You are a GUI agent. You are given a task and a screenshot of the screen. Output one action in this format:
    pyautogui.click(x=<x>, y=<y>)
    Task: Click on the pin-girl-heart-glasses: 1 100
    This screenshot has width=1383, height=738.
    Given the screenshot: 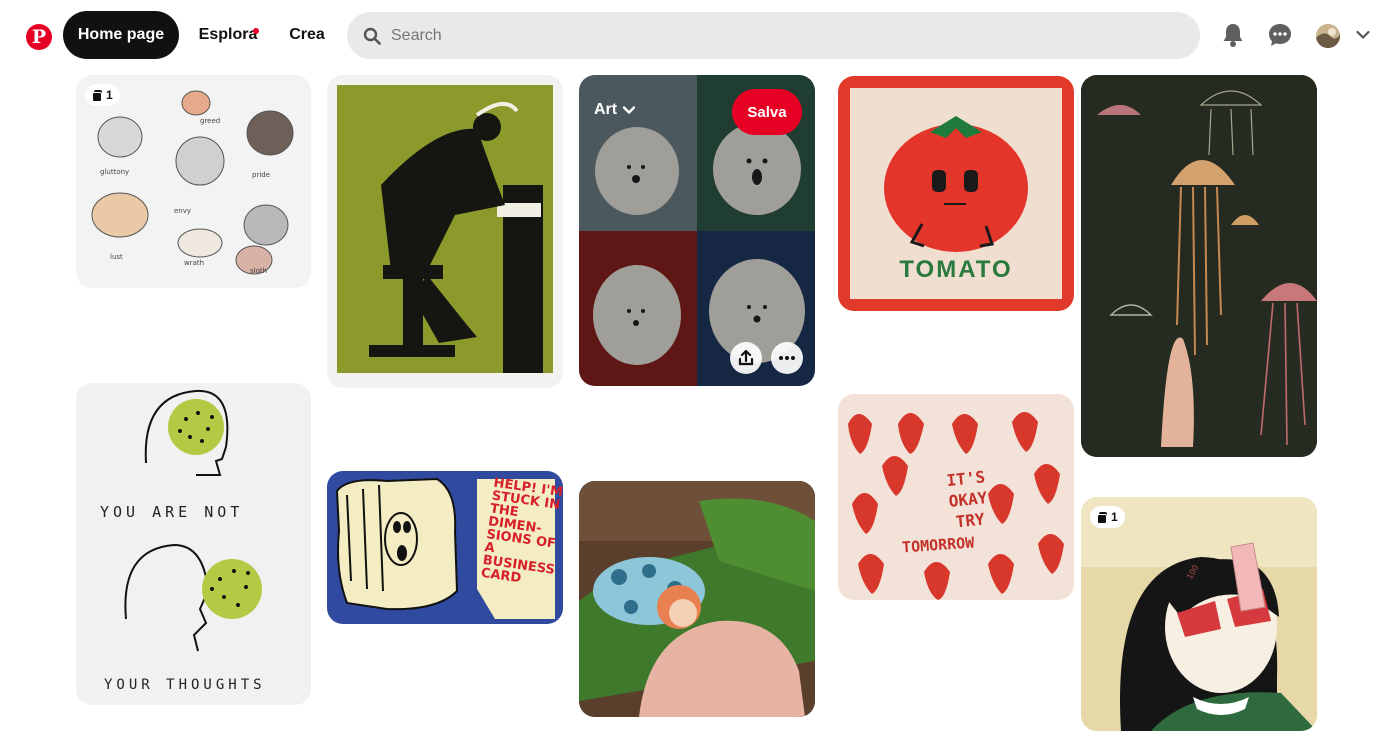 What is the action you would take?
    pyautogui.click(x=1199, y=614)
    